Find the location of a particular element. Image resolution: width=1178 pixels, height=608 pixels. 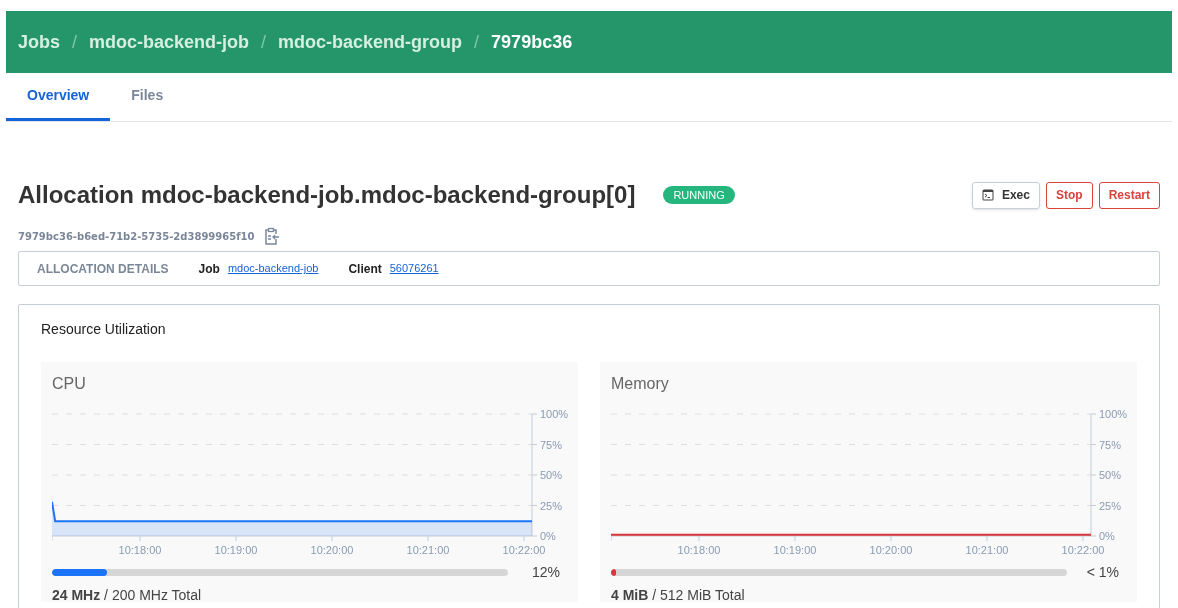

card-title: Resource Utilization is located at coordinates (104, 329).